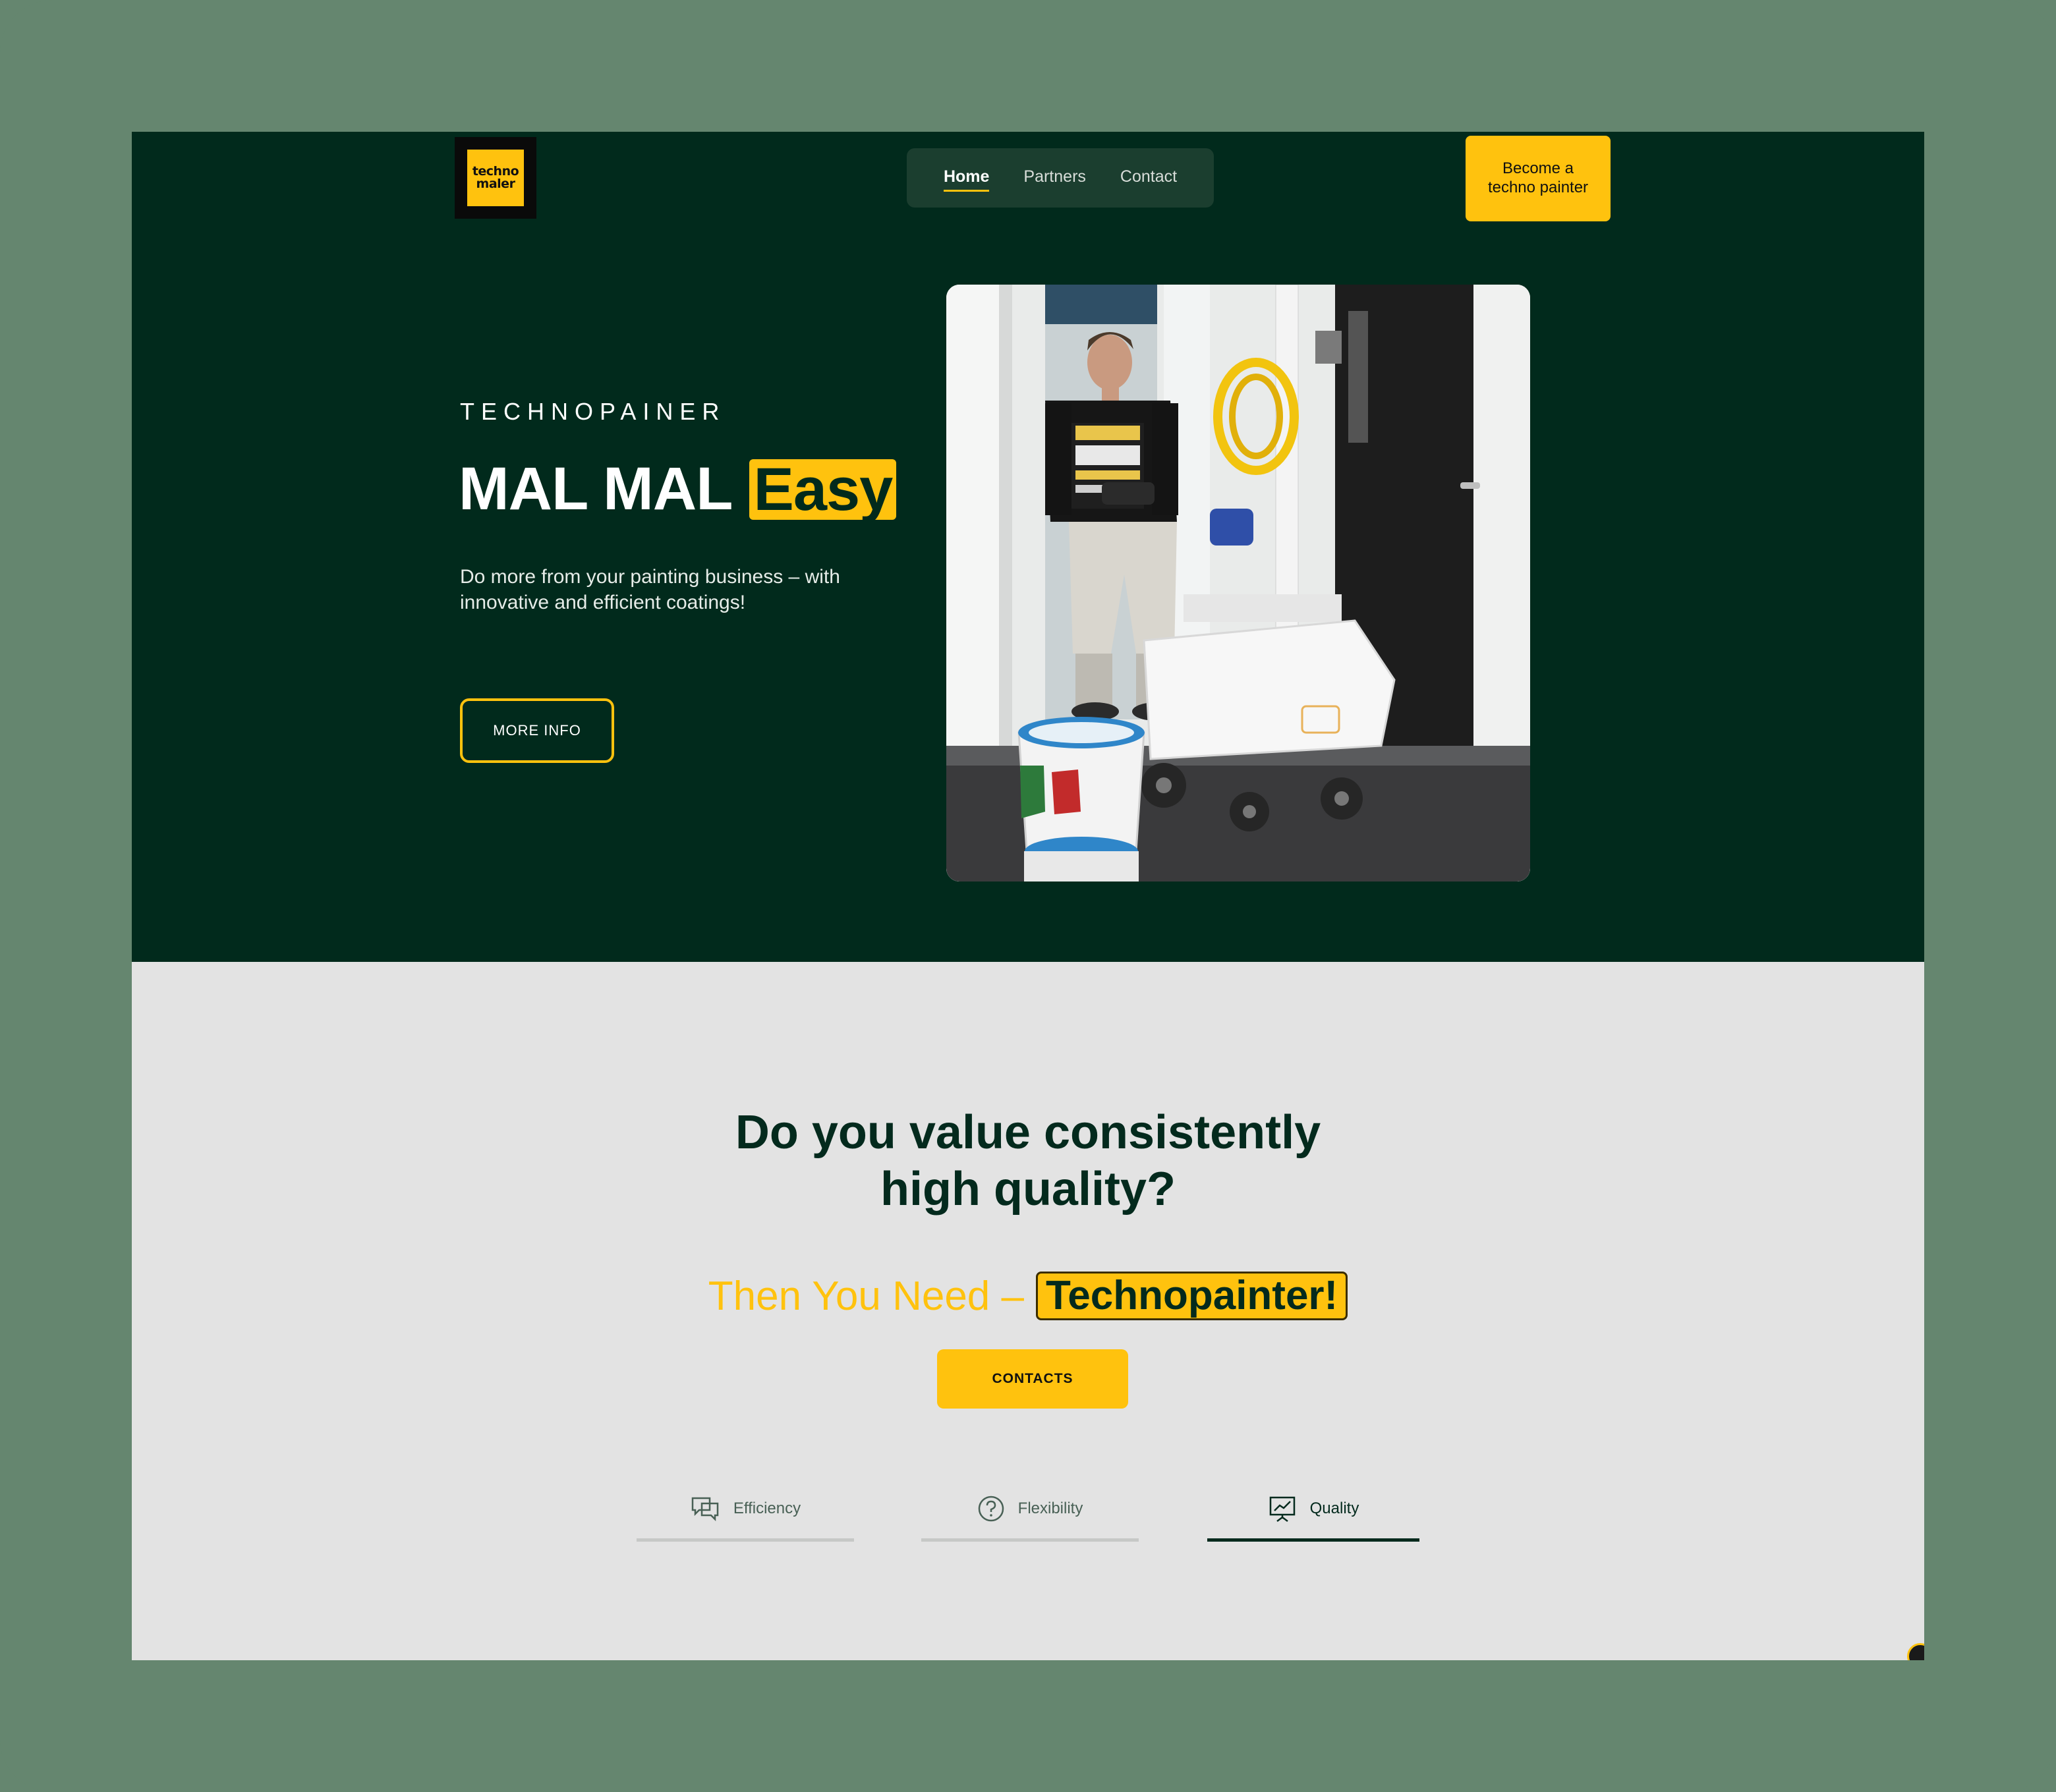 Image resolution: width=2056 pixels, height=1792 pixels. I want to click on become-technopainter-button: Become a techno painter, so click(1538, 178).